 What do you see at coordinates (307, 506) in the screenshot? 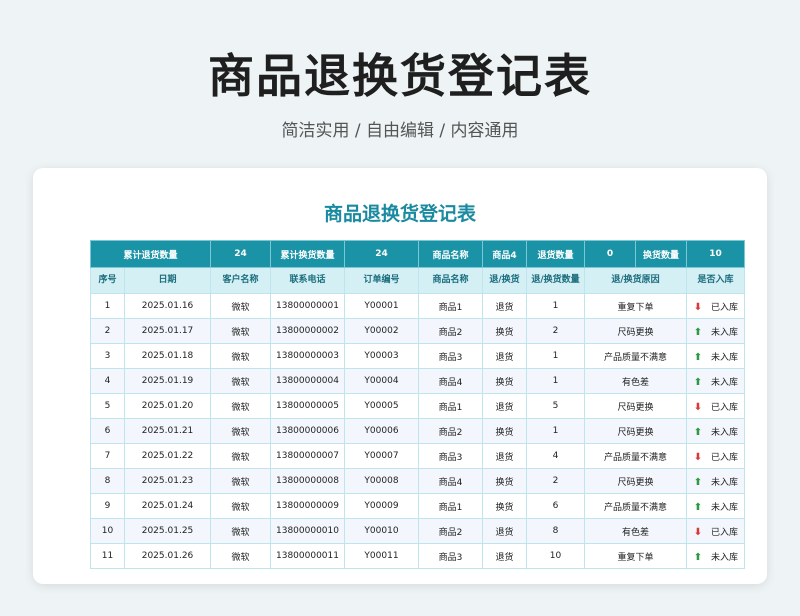
I see `cell-phone: 13800000009` at bounding box center [307, 506].